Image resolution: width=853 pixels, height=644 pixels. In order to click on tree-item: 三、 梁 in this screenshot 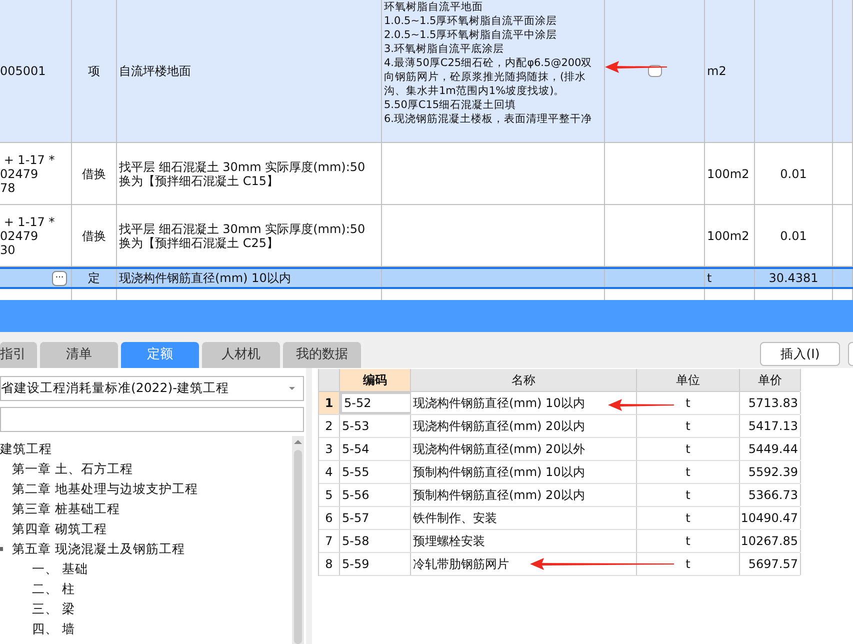, I will do `click(53, 609)`.